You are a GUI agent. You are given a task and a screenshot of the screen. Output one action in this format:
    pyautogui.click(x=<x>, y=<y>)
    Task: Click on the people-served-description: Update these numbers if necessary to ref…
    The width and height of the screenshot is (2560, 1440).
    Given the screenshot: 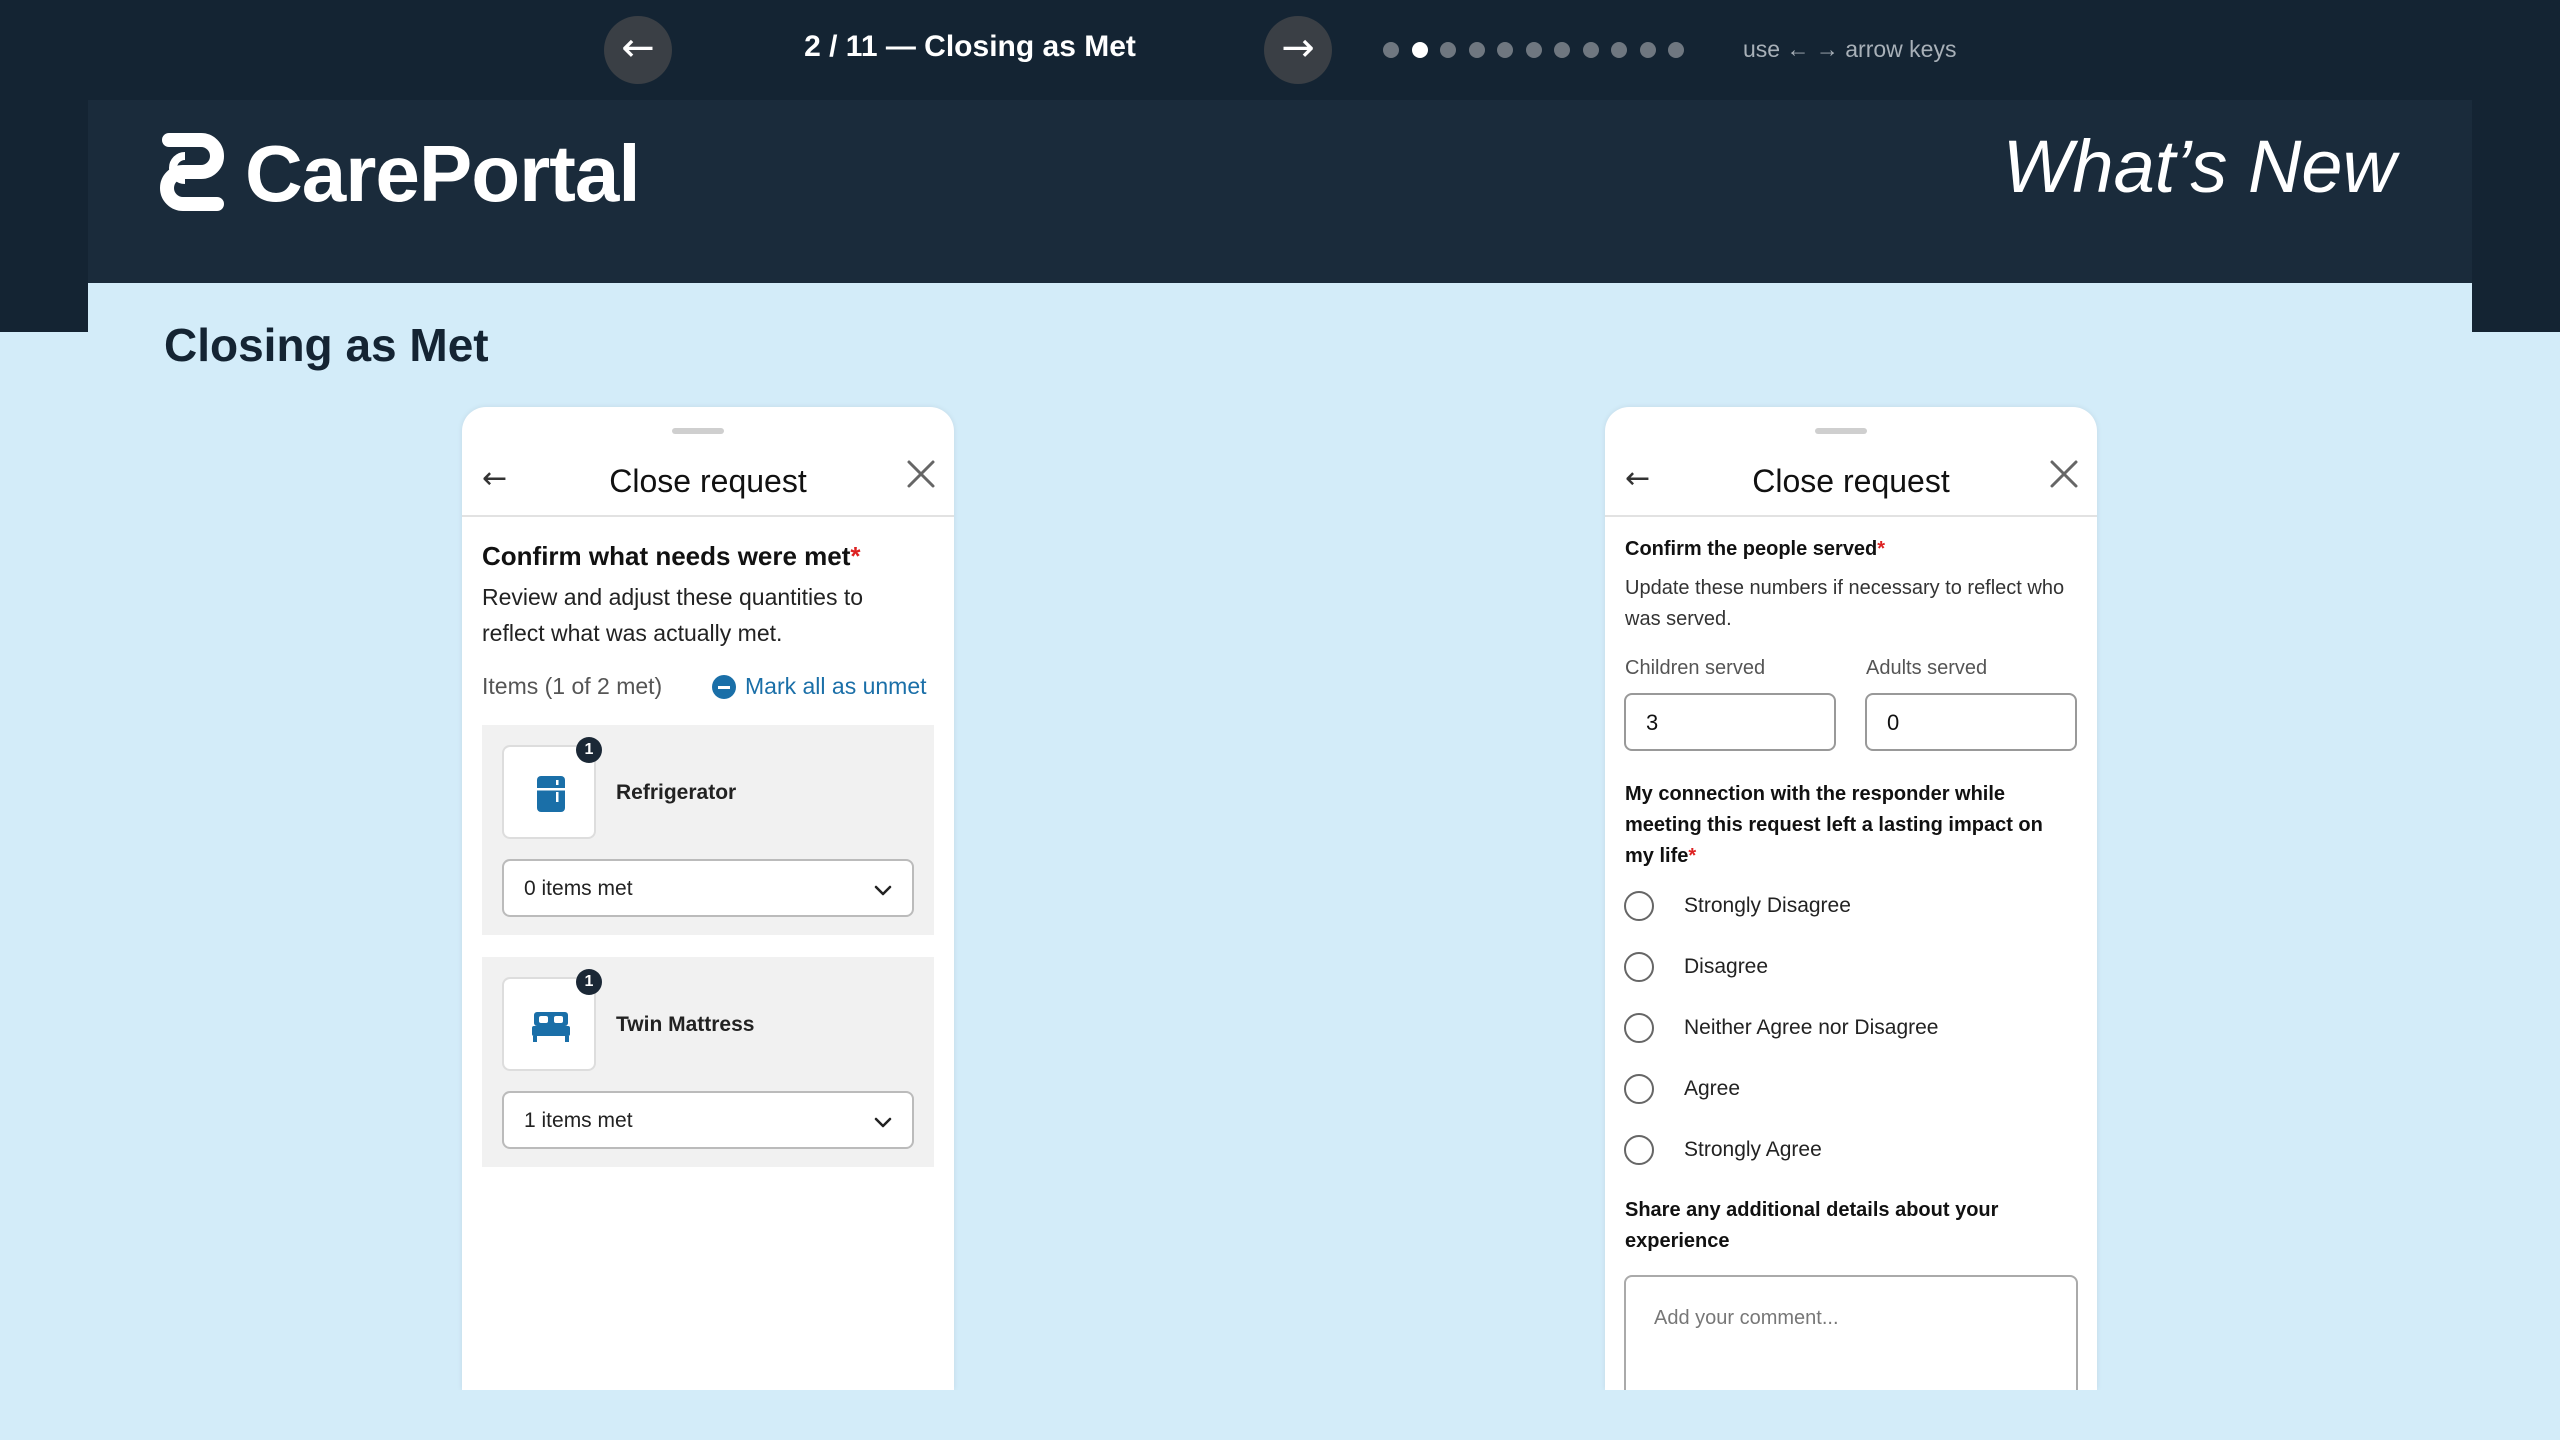 What is the action you would take?
    pyautogui.click(x=1845, y=603)
    